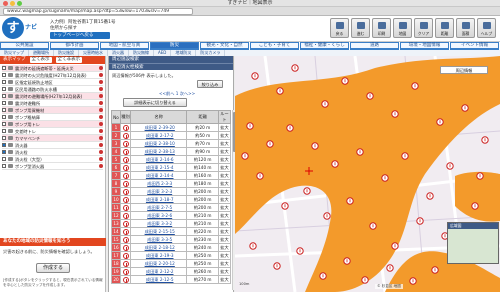  What do you see at coordinates (158, 263) in the screenshot?
I see `hydrant-name-link: 成田東 2-20-12` at bounding box center [158, 263].